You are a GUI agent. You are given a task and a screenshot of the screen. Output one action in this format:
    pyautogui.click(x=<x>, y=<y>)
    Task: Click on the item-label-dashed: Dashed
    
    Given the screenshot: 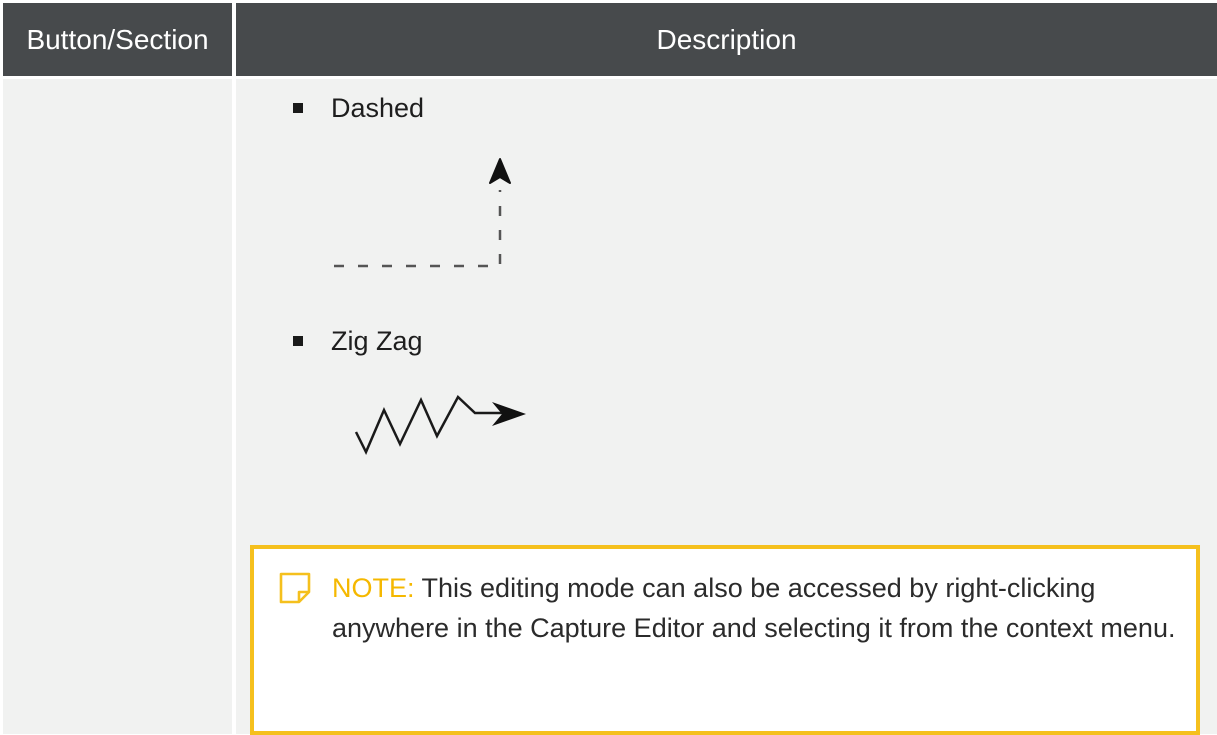 What is the action you would take?
    pyautogui.click(x=378, y=108)
    